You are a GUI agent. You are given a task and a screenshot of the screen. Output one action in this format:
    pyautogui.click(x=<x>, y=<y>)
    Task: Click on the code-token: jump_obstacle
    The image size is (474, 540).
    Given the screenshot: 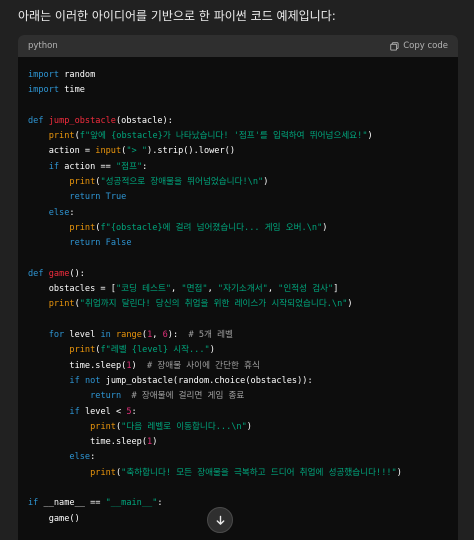 What is the action you would take?
    pyautogui.click(x=82, y=120)
    